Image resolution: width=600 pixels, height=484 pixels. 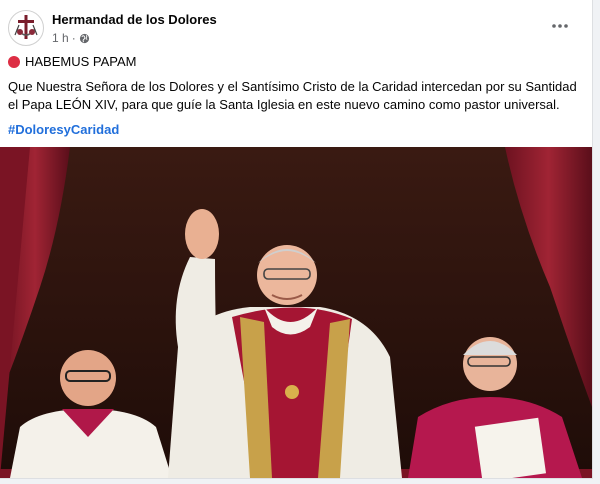 What do you see at coordinates (14, 62) in the screenshot?
I see `red-circle-icon` at bounding box center [14, 62].